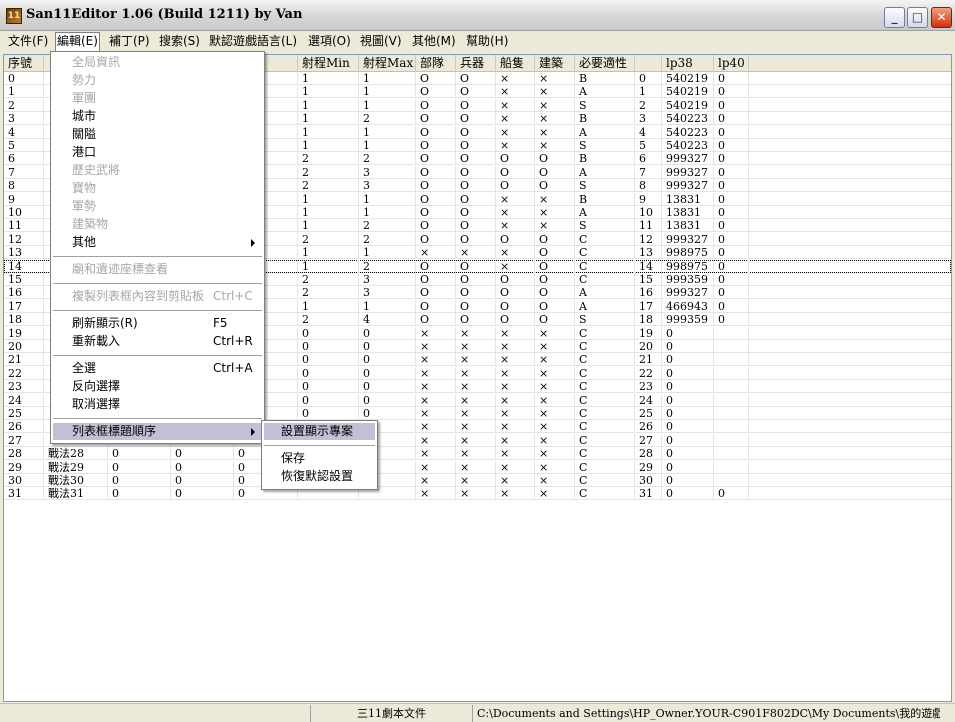  I want to click on edit-menu-item-4: 關隘, so click(157, 134).